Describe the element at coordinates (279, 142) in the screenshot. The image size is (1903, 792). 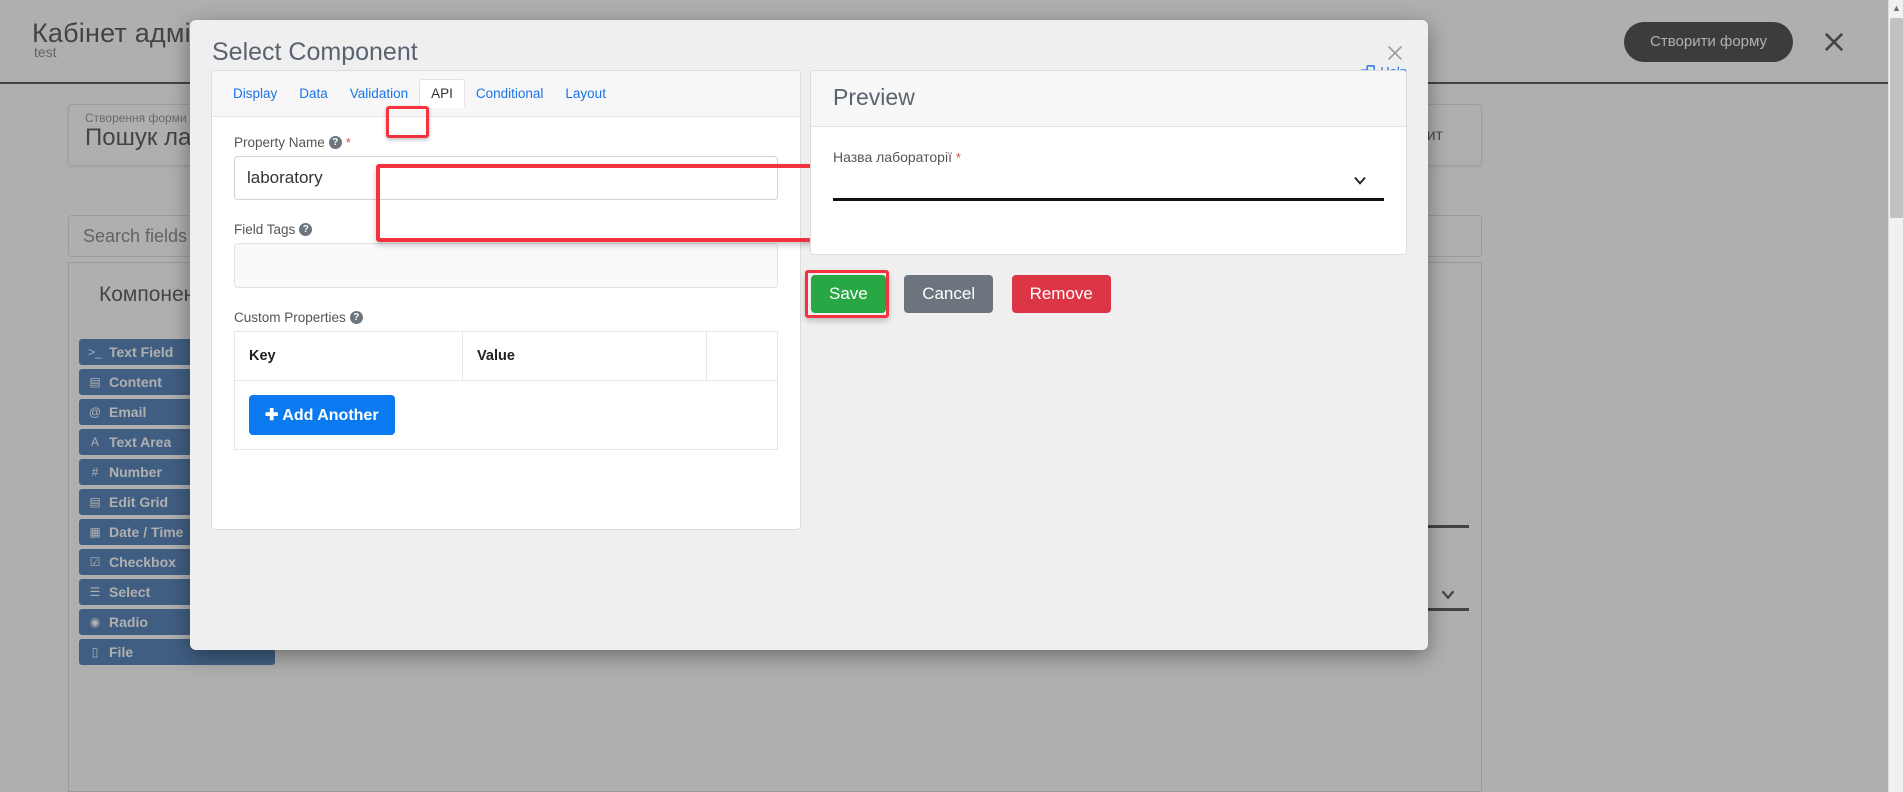
I see `property-name-label-text: Property Name` at that location.